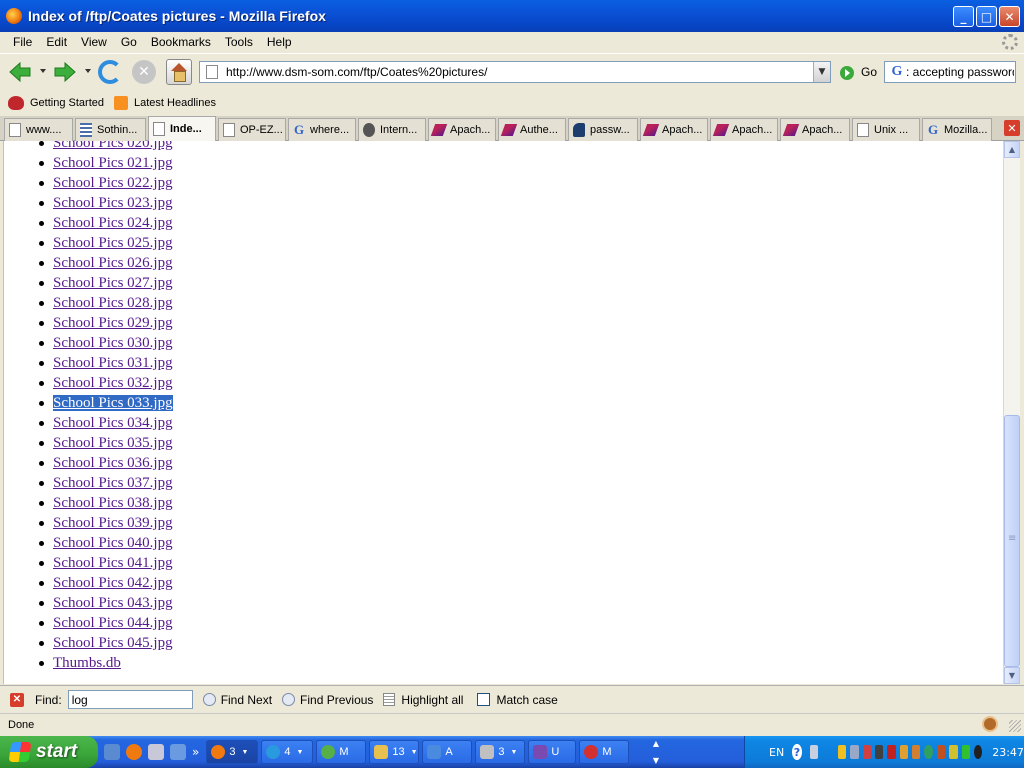 The width and height of the screenshot is (1024, 768). I want to click on close-tab-icon: ✕, so click(1012, 128).